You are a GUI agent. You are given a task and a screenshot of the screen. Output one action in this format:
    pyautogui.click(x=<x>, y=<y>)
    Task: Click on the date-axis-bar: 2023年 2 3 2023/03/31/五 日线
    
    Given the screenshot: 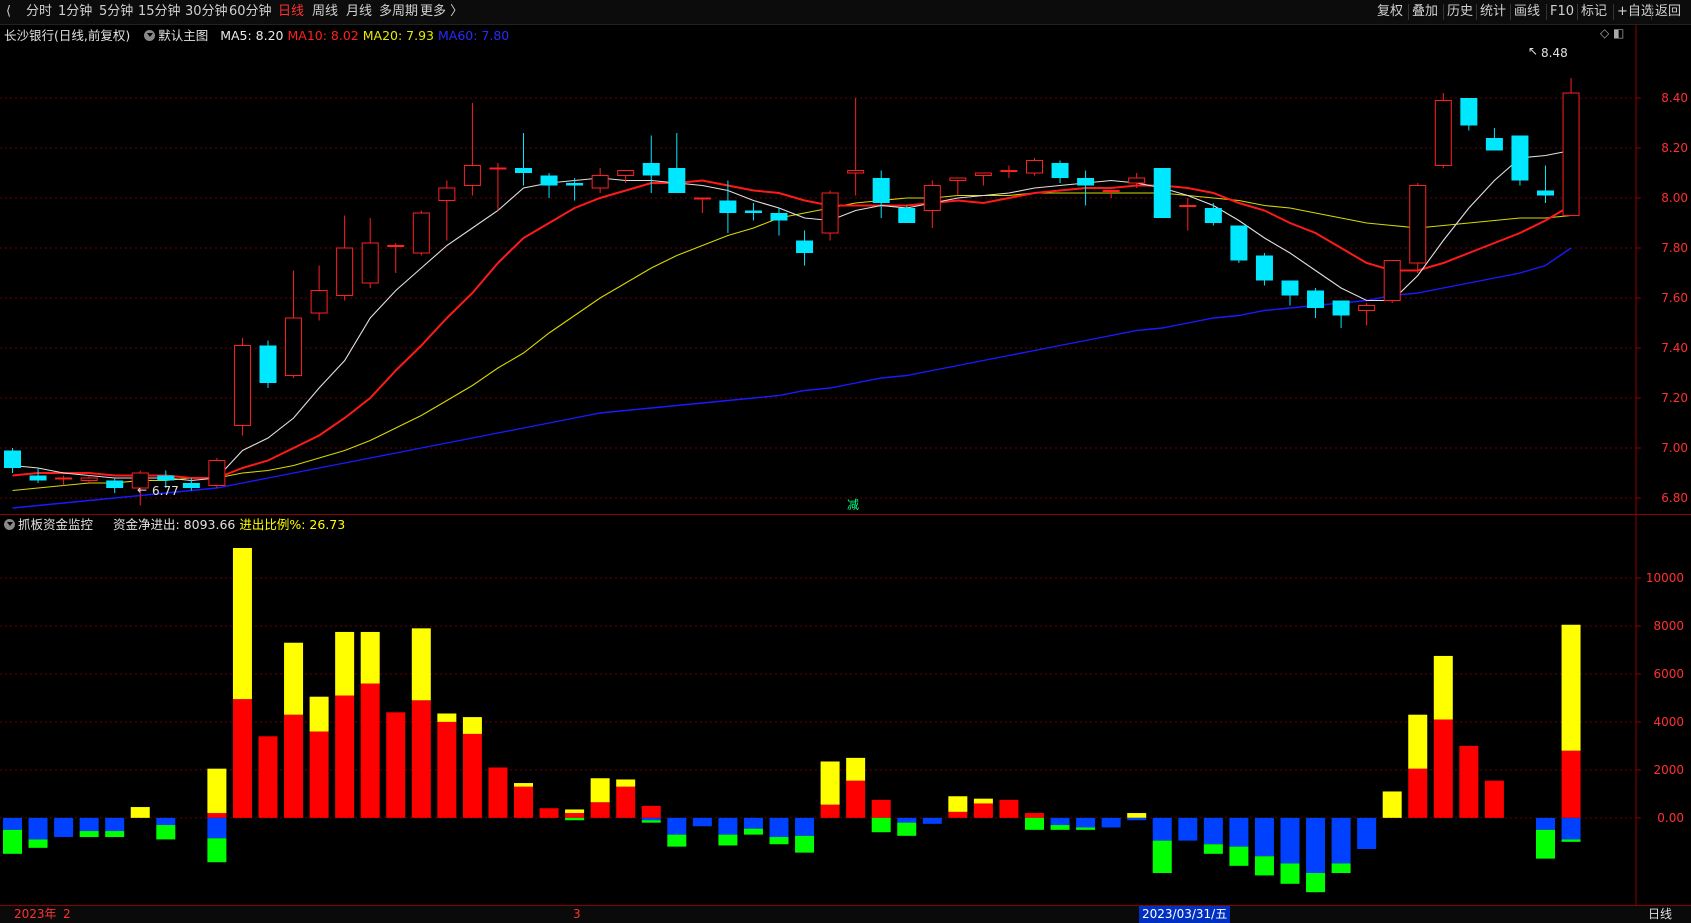 What is the action you would take?
    pyautogui.click(x=845, y=914)
    